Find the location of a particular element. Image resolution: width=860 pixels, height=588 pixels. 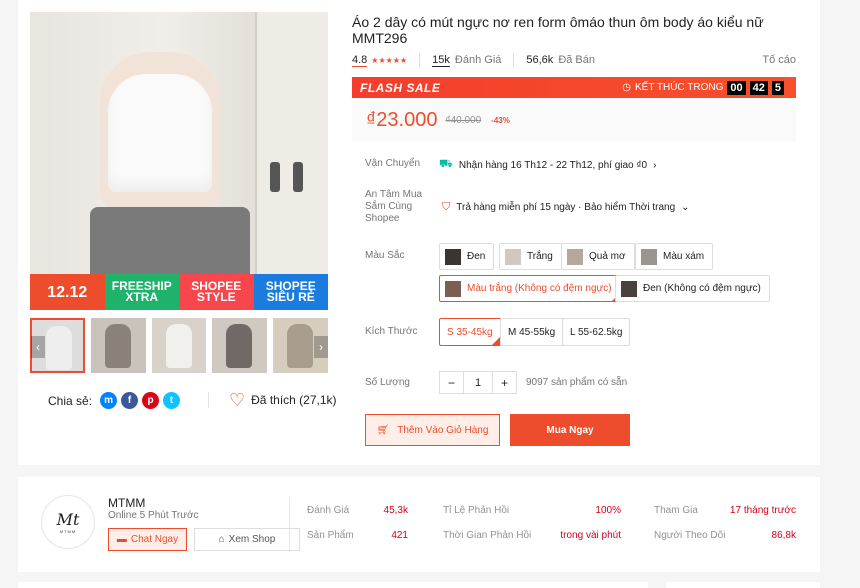

shop-online-status: Online 5 Phút Trước is located at coordinates (153, 515).